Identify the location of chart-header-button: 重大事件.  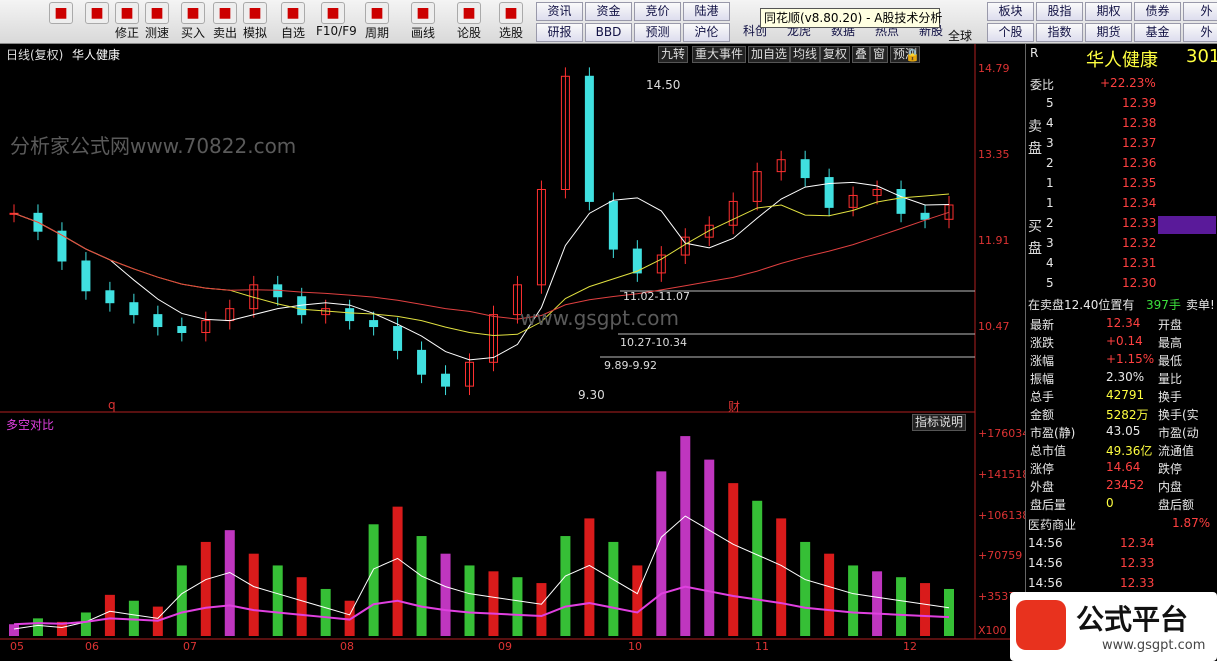
(719, 54).